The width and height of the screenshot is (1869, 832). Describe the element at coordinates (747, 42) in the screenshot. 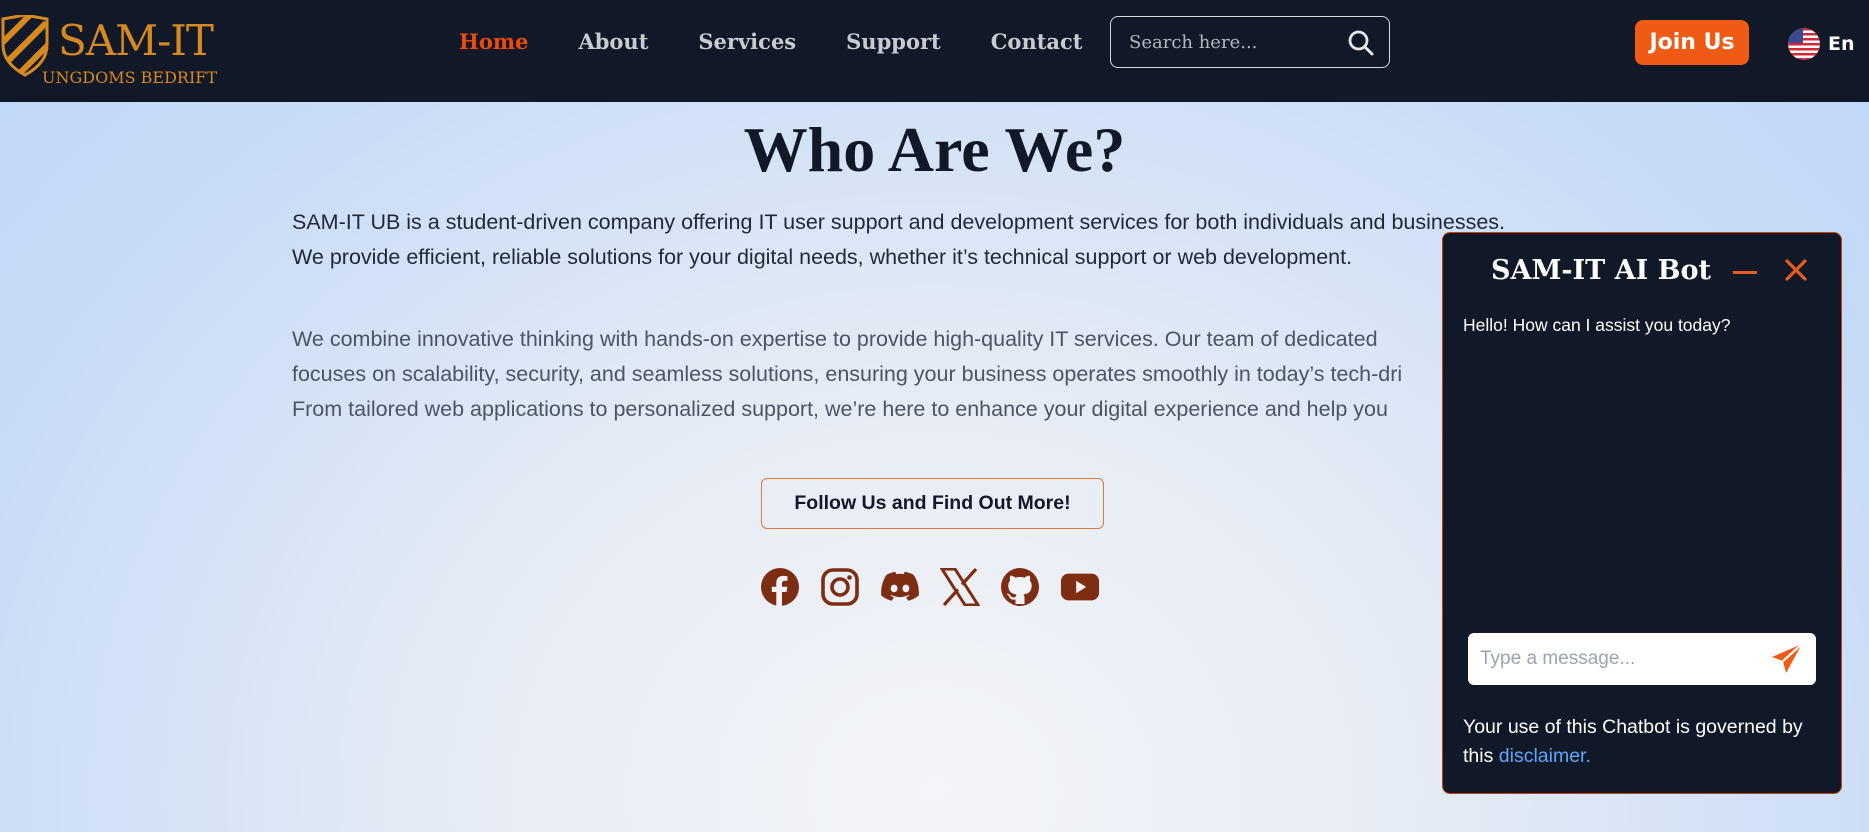

I see `nav-link-services: Services` at that location.